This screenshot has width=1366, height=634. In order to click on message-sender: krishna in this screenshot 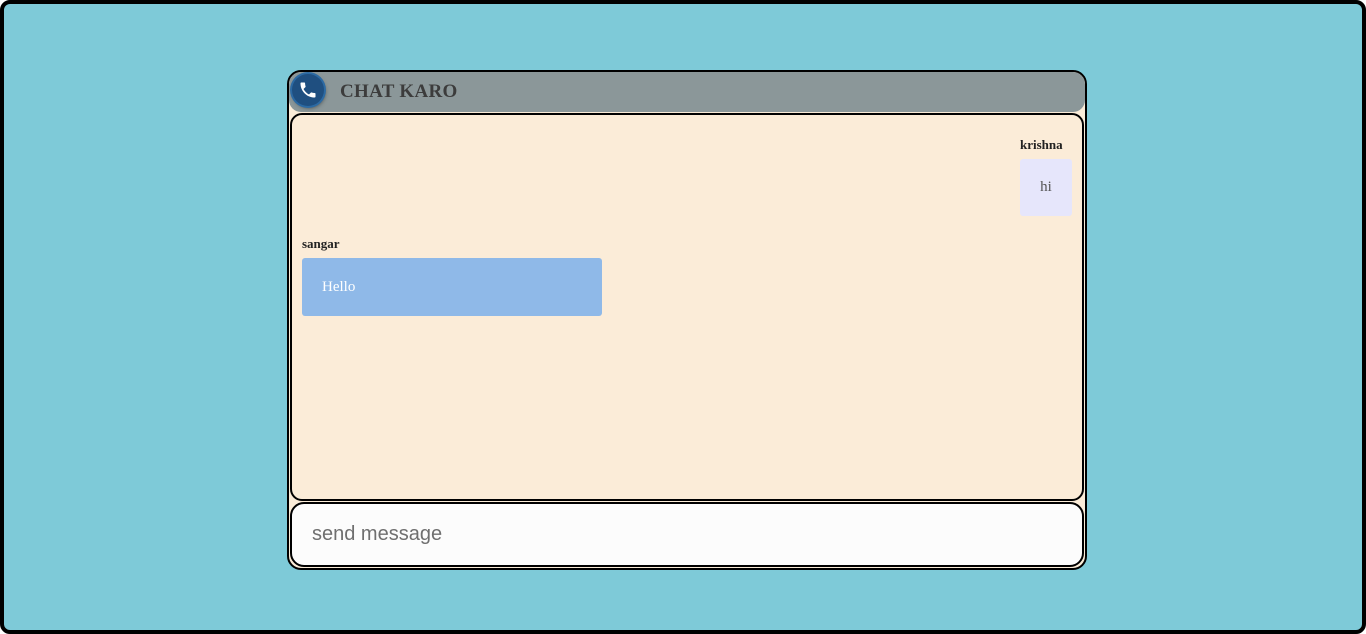, I will do `click(1041, 144)`.